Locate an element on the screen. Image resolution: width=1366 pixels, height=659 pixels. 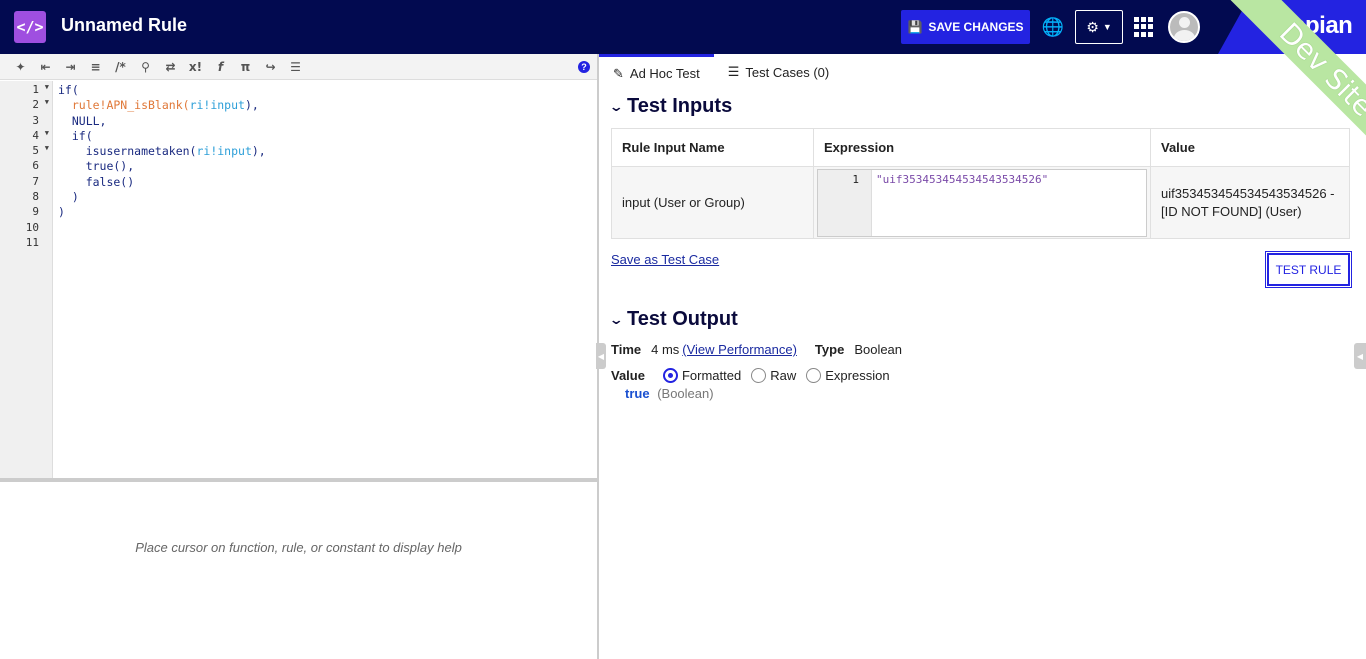
type-label: Type is located at coordinates (829, 349).